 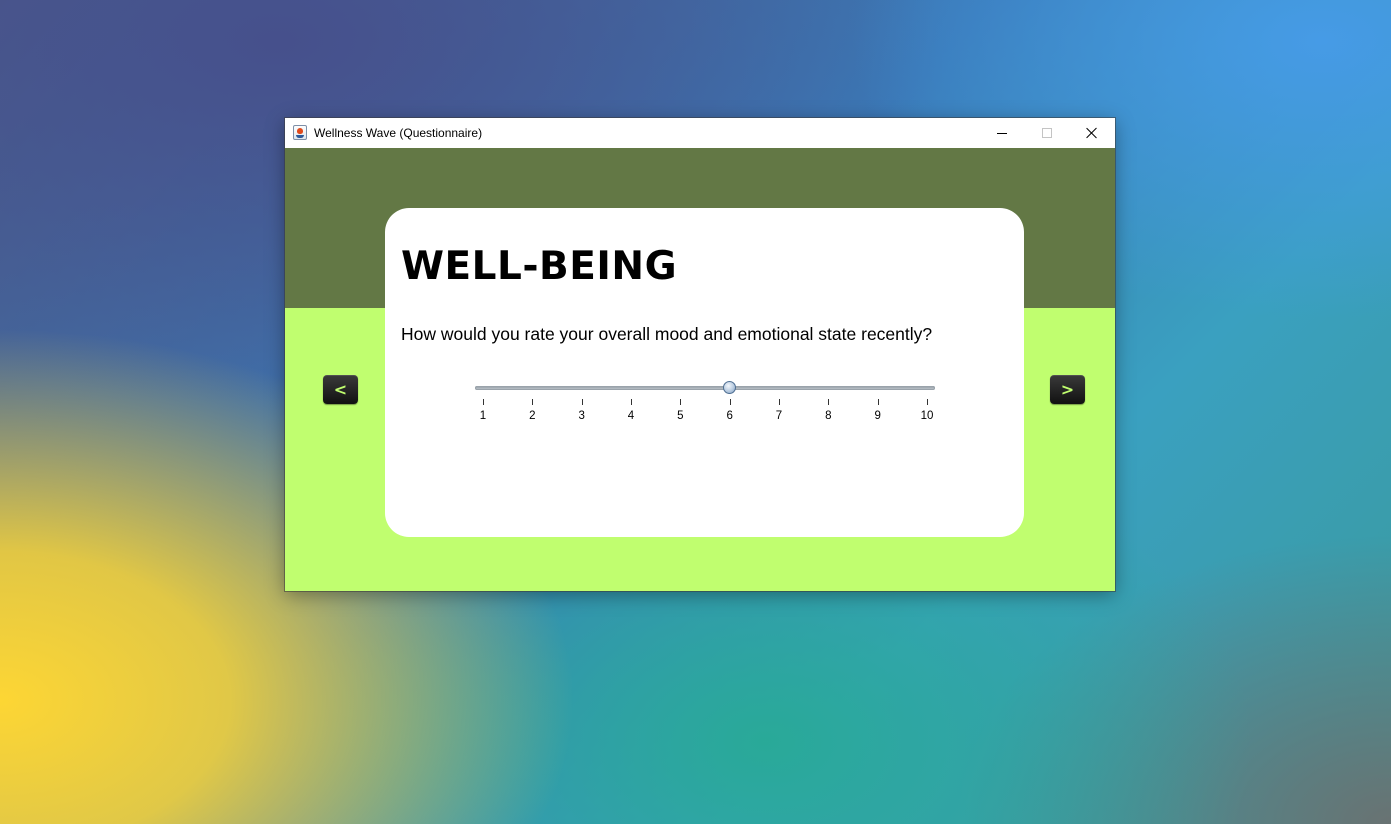 I want to click on slider-tick-label: 1, so click(x=483, y=416).